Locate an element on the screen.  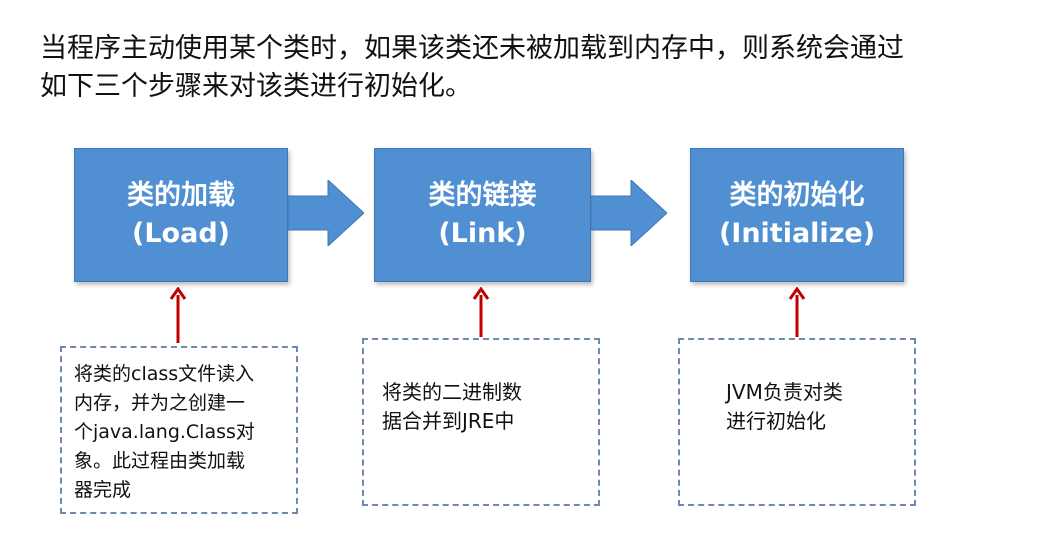
note-load-line: 将类的class文件读入 is located at coordinates (164, 374).